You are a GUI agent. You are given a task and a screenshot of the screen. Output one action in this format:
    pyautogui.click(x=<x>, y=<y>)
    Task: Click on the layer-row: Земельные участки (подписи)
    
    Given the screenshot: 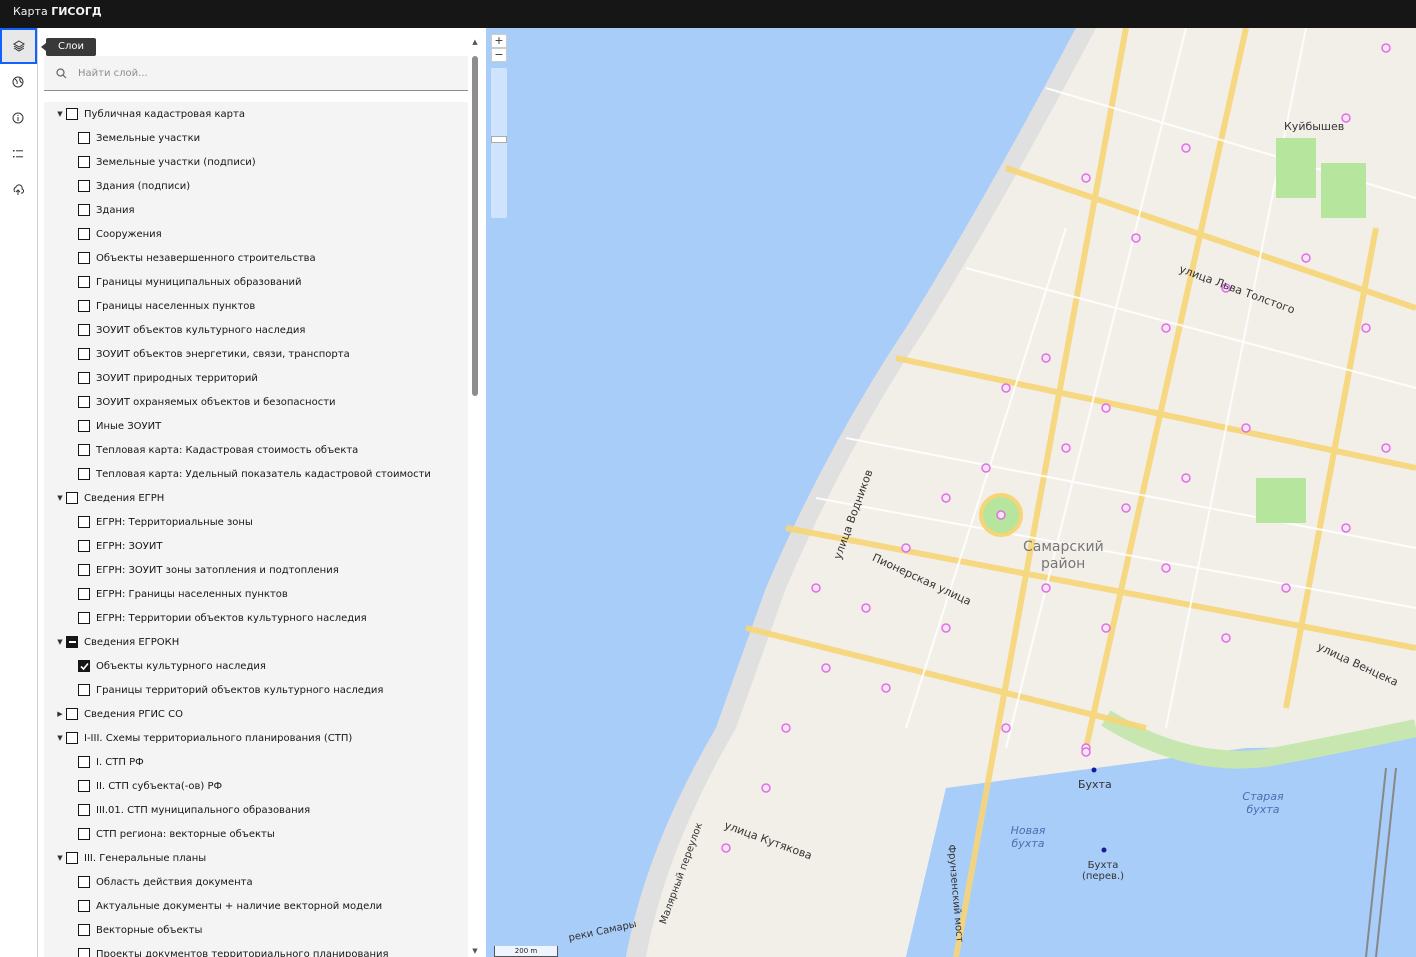 What is the action you would take?
    pyautogui.click(x=167, y=162)
    